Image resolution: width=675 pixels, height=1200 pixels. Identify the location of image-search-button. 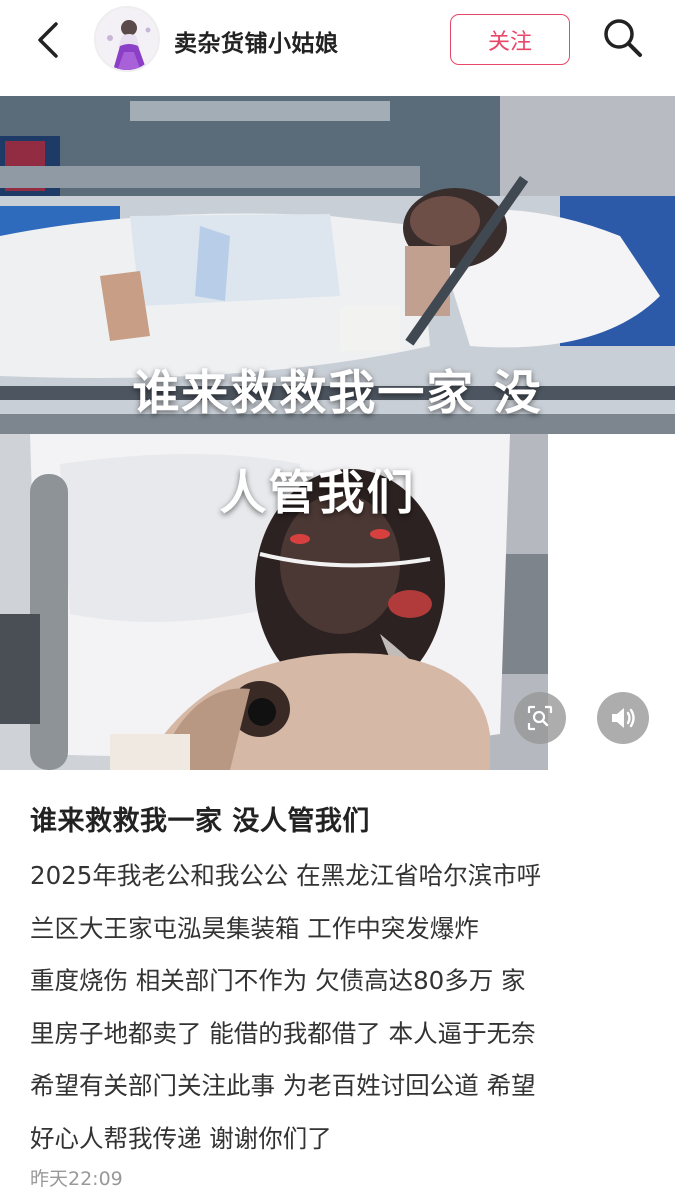
(540, 718).